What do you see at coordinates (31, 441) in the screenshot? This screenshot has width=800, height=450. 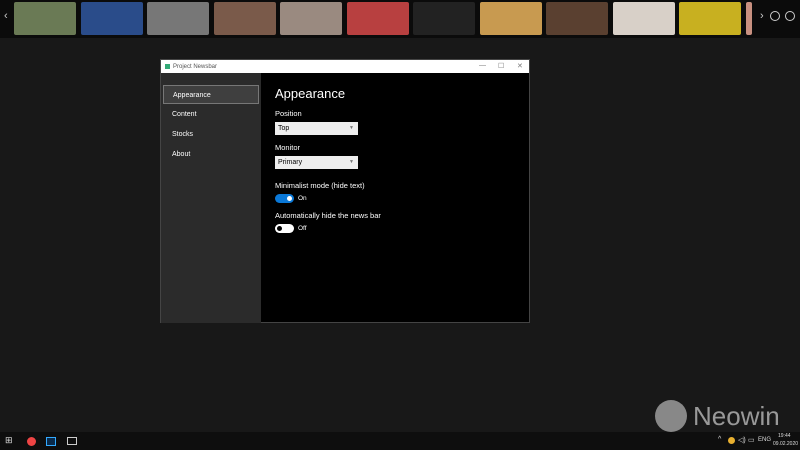 I see `chrome-icon` at bounding box center [31, 441].